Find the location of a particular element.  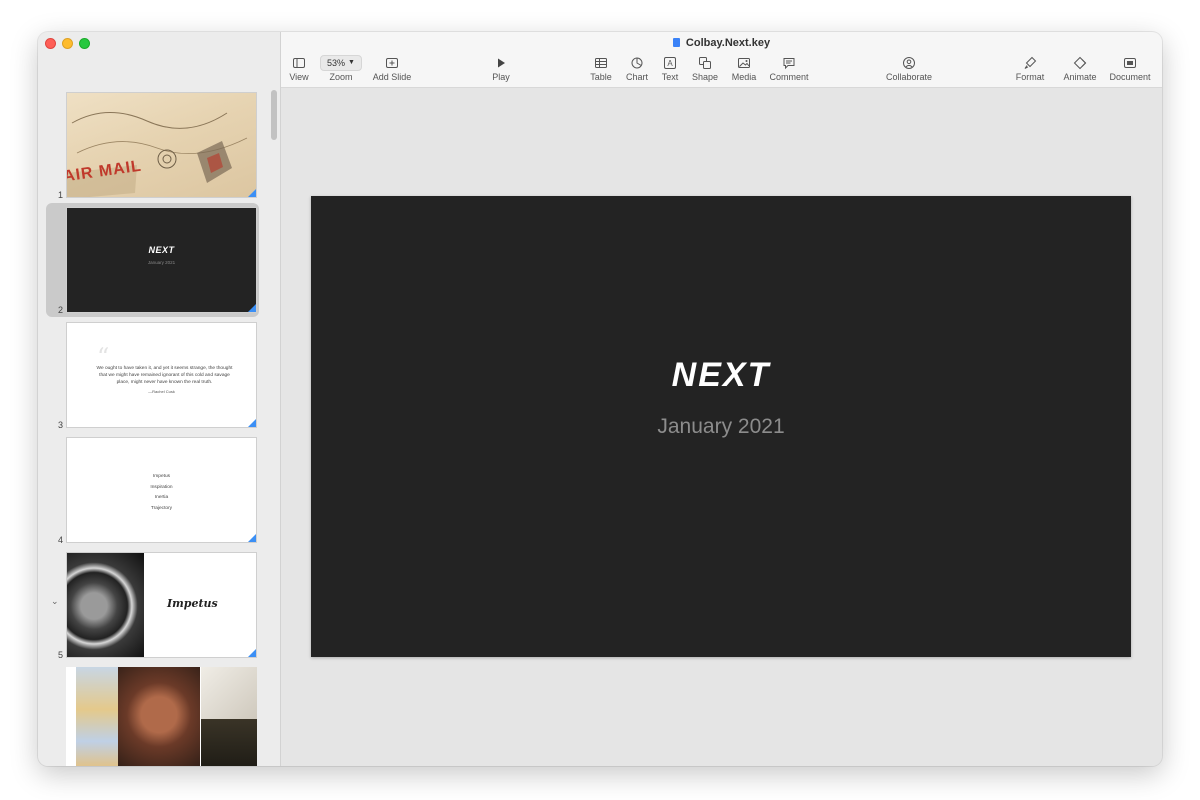

collaborate-button: Collaborate is located at coordinates (909, 68).